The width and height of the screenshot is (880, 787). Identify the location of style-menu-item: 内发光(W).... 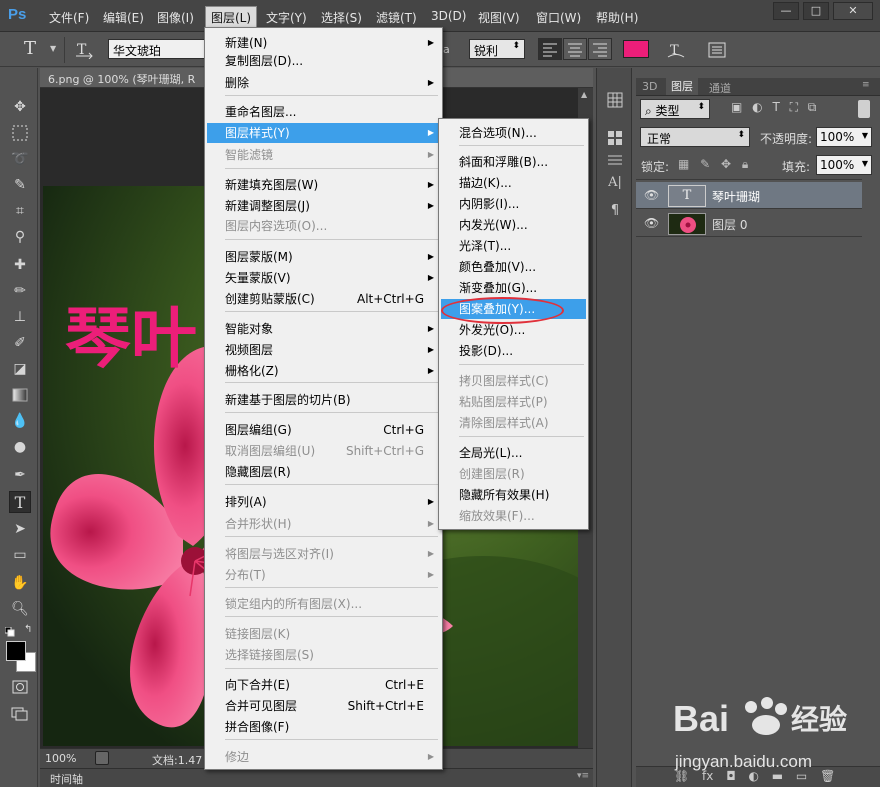
(513, 225).